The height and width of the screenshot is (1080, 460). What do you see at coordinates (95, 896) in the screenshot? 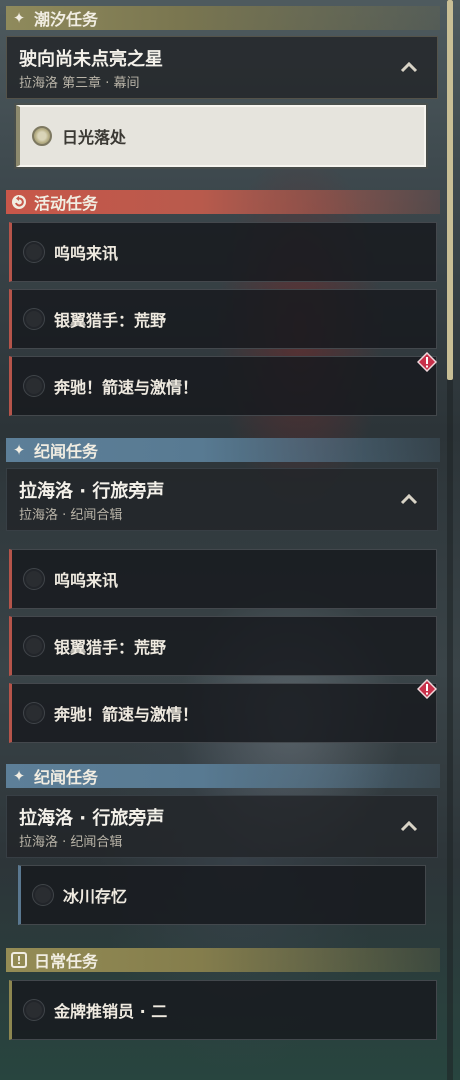
I see `quest-label: 冰川存忆` at bounding box center [95, 896].